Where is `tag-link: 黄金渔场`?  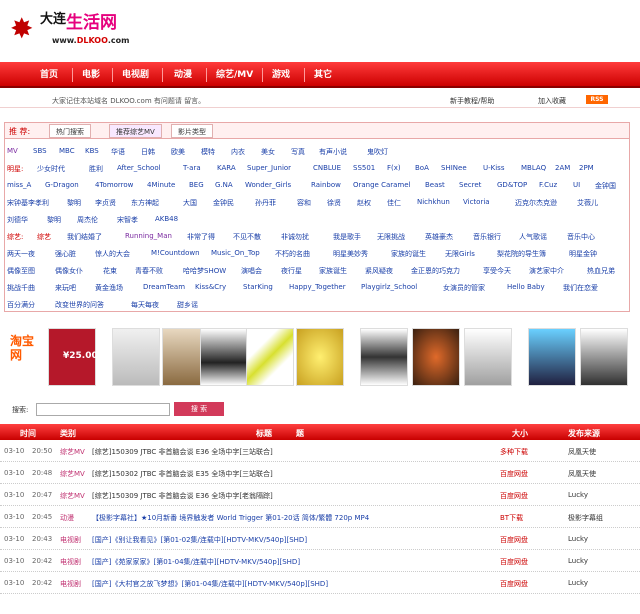 tag-link: 黄金渔场 is located at coordinates (109, 288).